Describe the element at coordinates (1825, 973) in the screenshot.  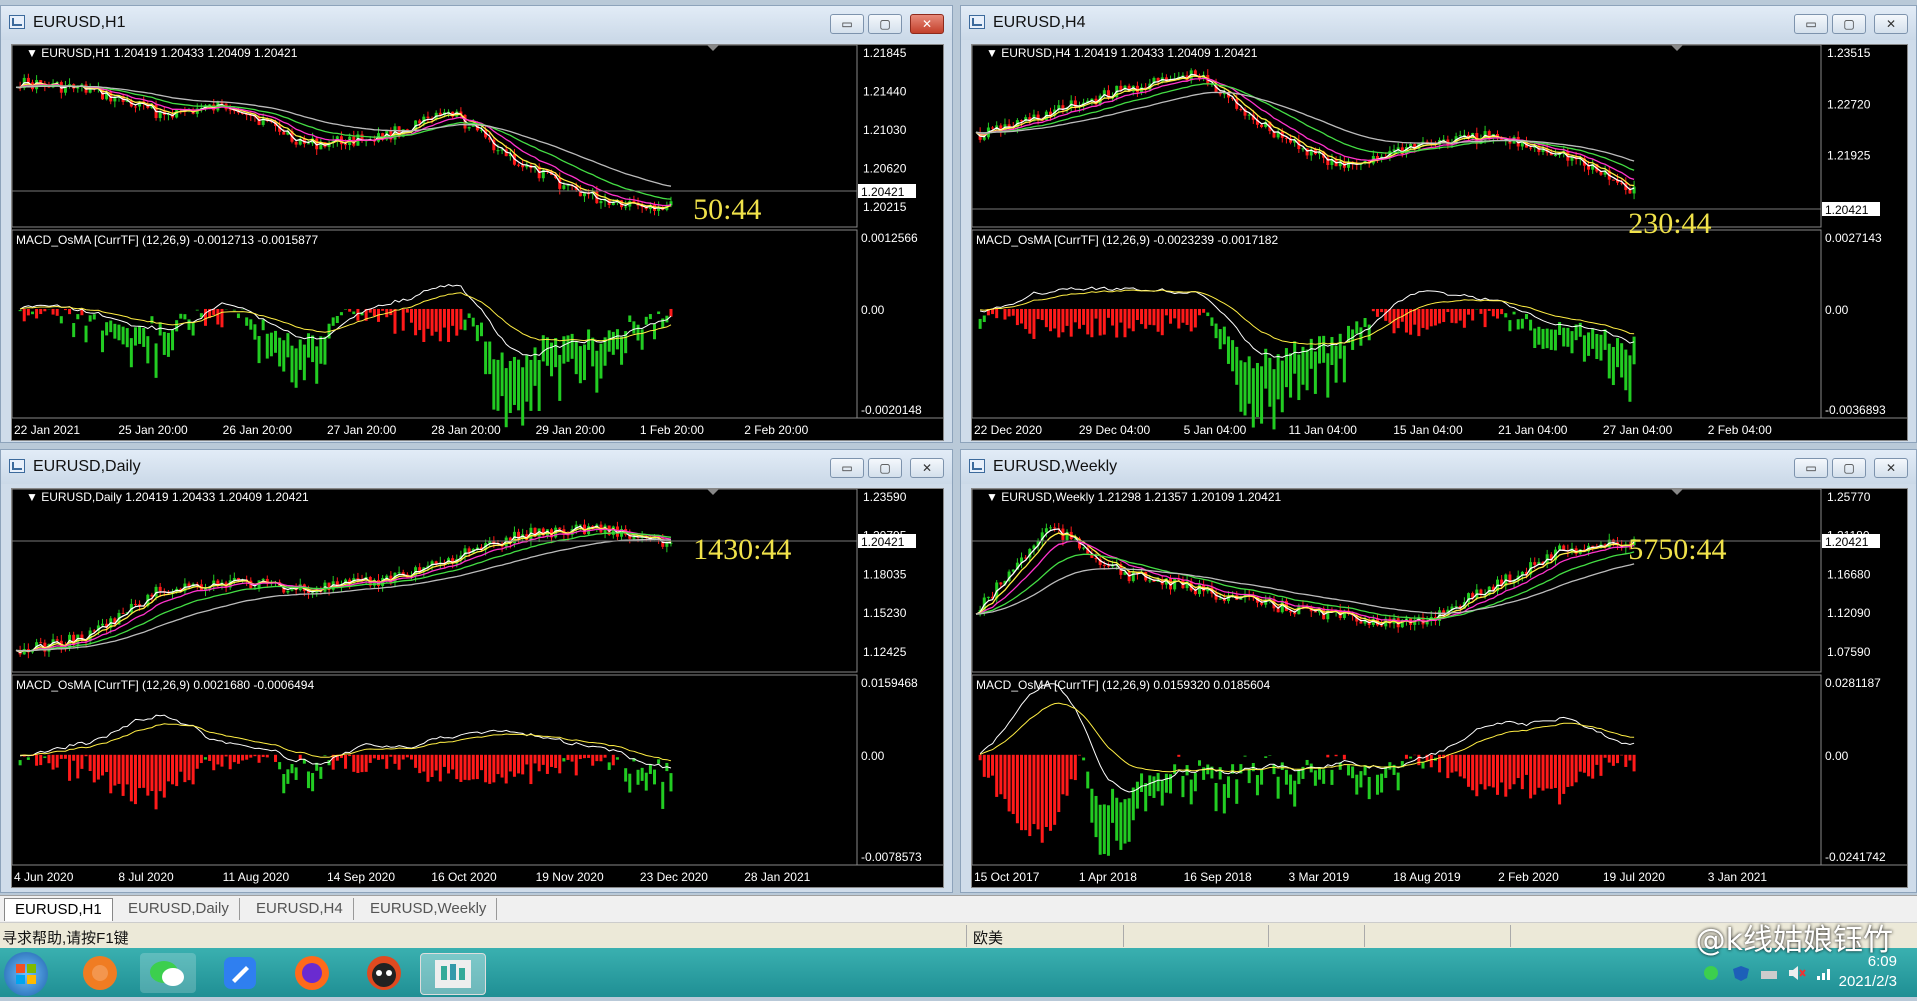
I see `signal-icon` at that location.